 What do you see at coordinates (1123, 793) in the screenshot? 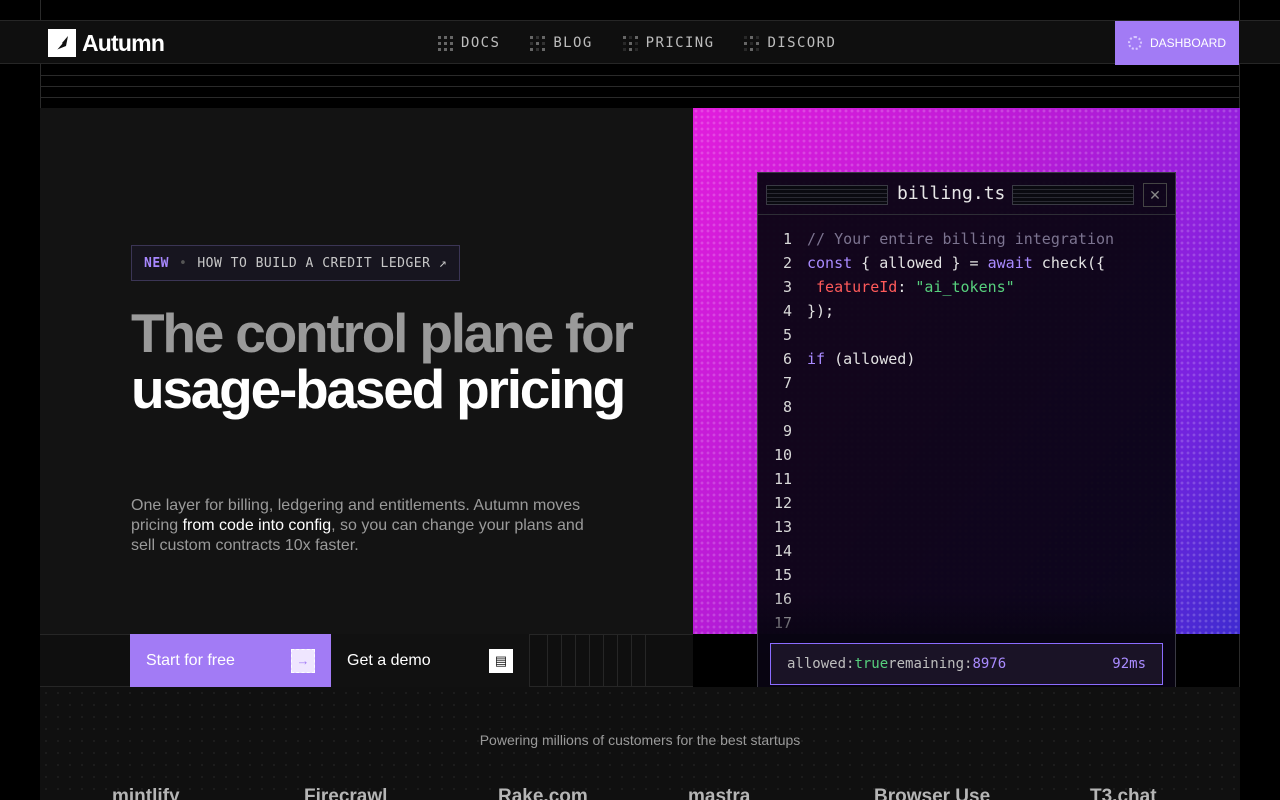
I see `customer-logo-t3-chat: T3.chat` at bounding box center [1123, 793].